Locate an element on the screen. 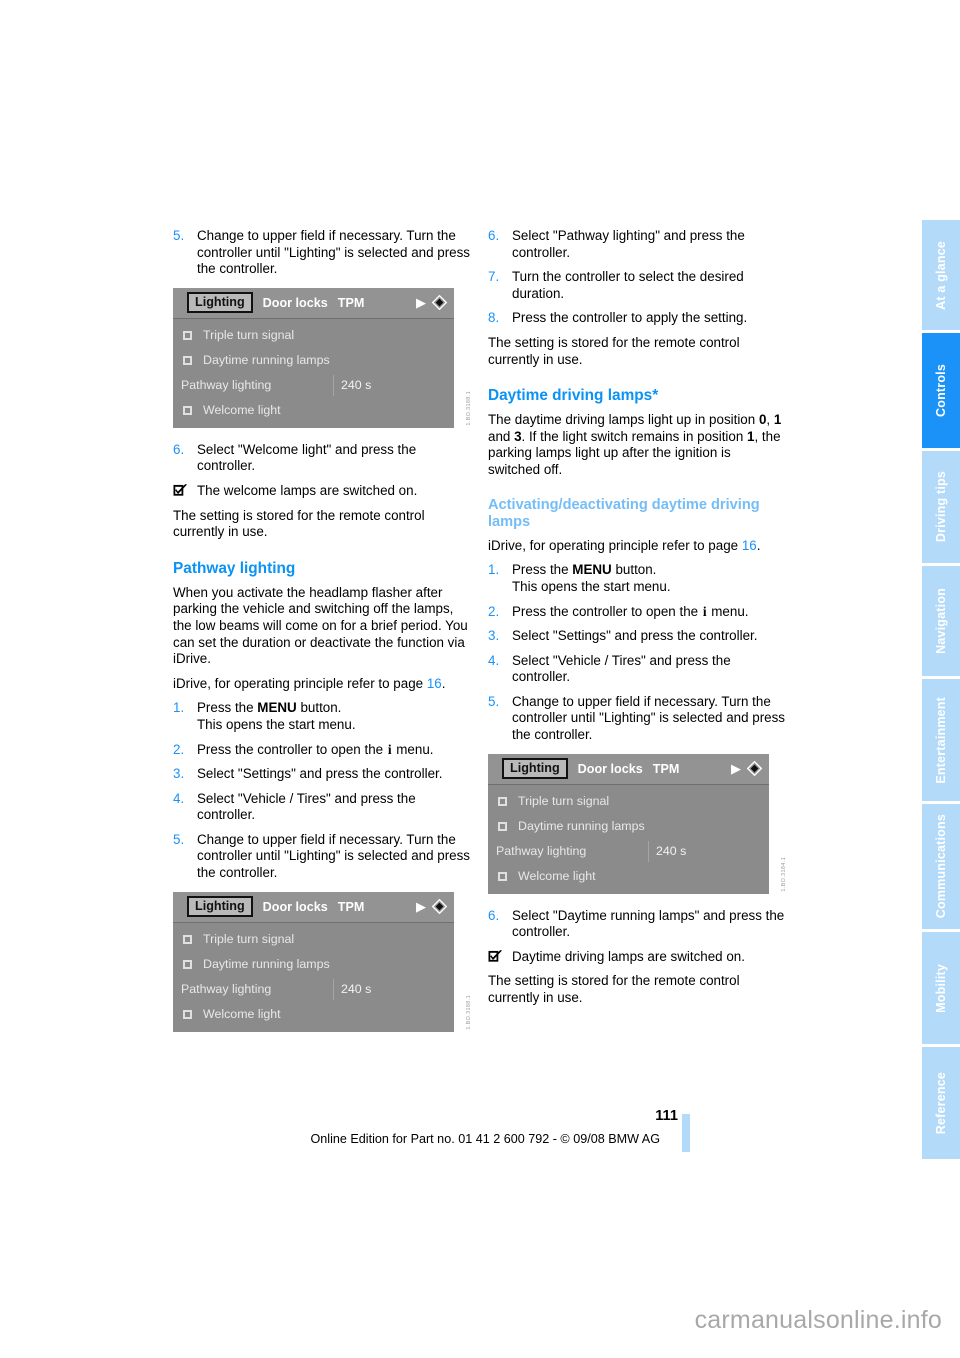 This screenshot has width=960, height=1358. sidebar-tab-label: Entertainment is located at coordinates (941, 740).